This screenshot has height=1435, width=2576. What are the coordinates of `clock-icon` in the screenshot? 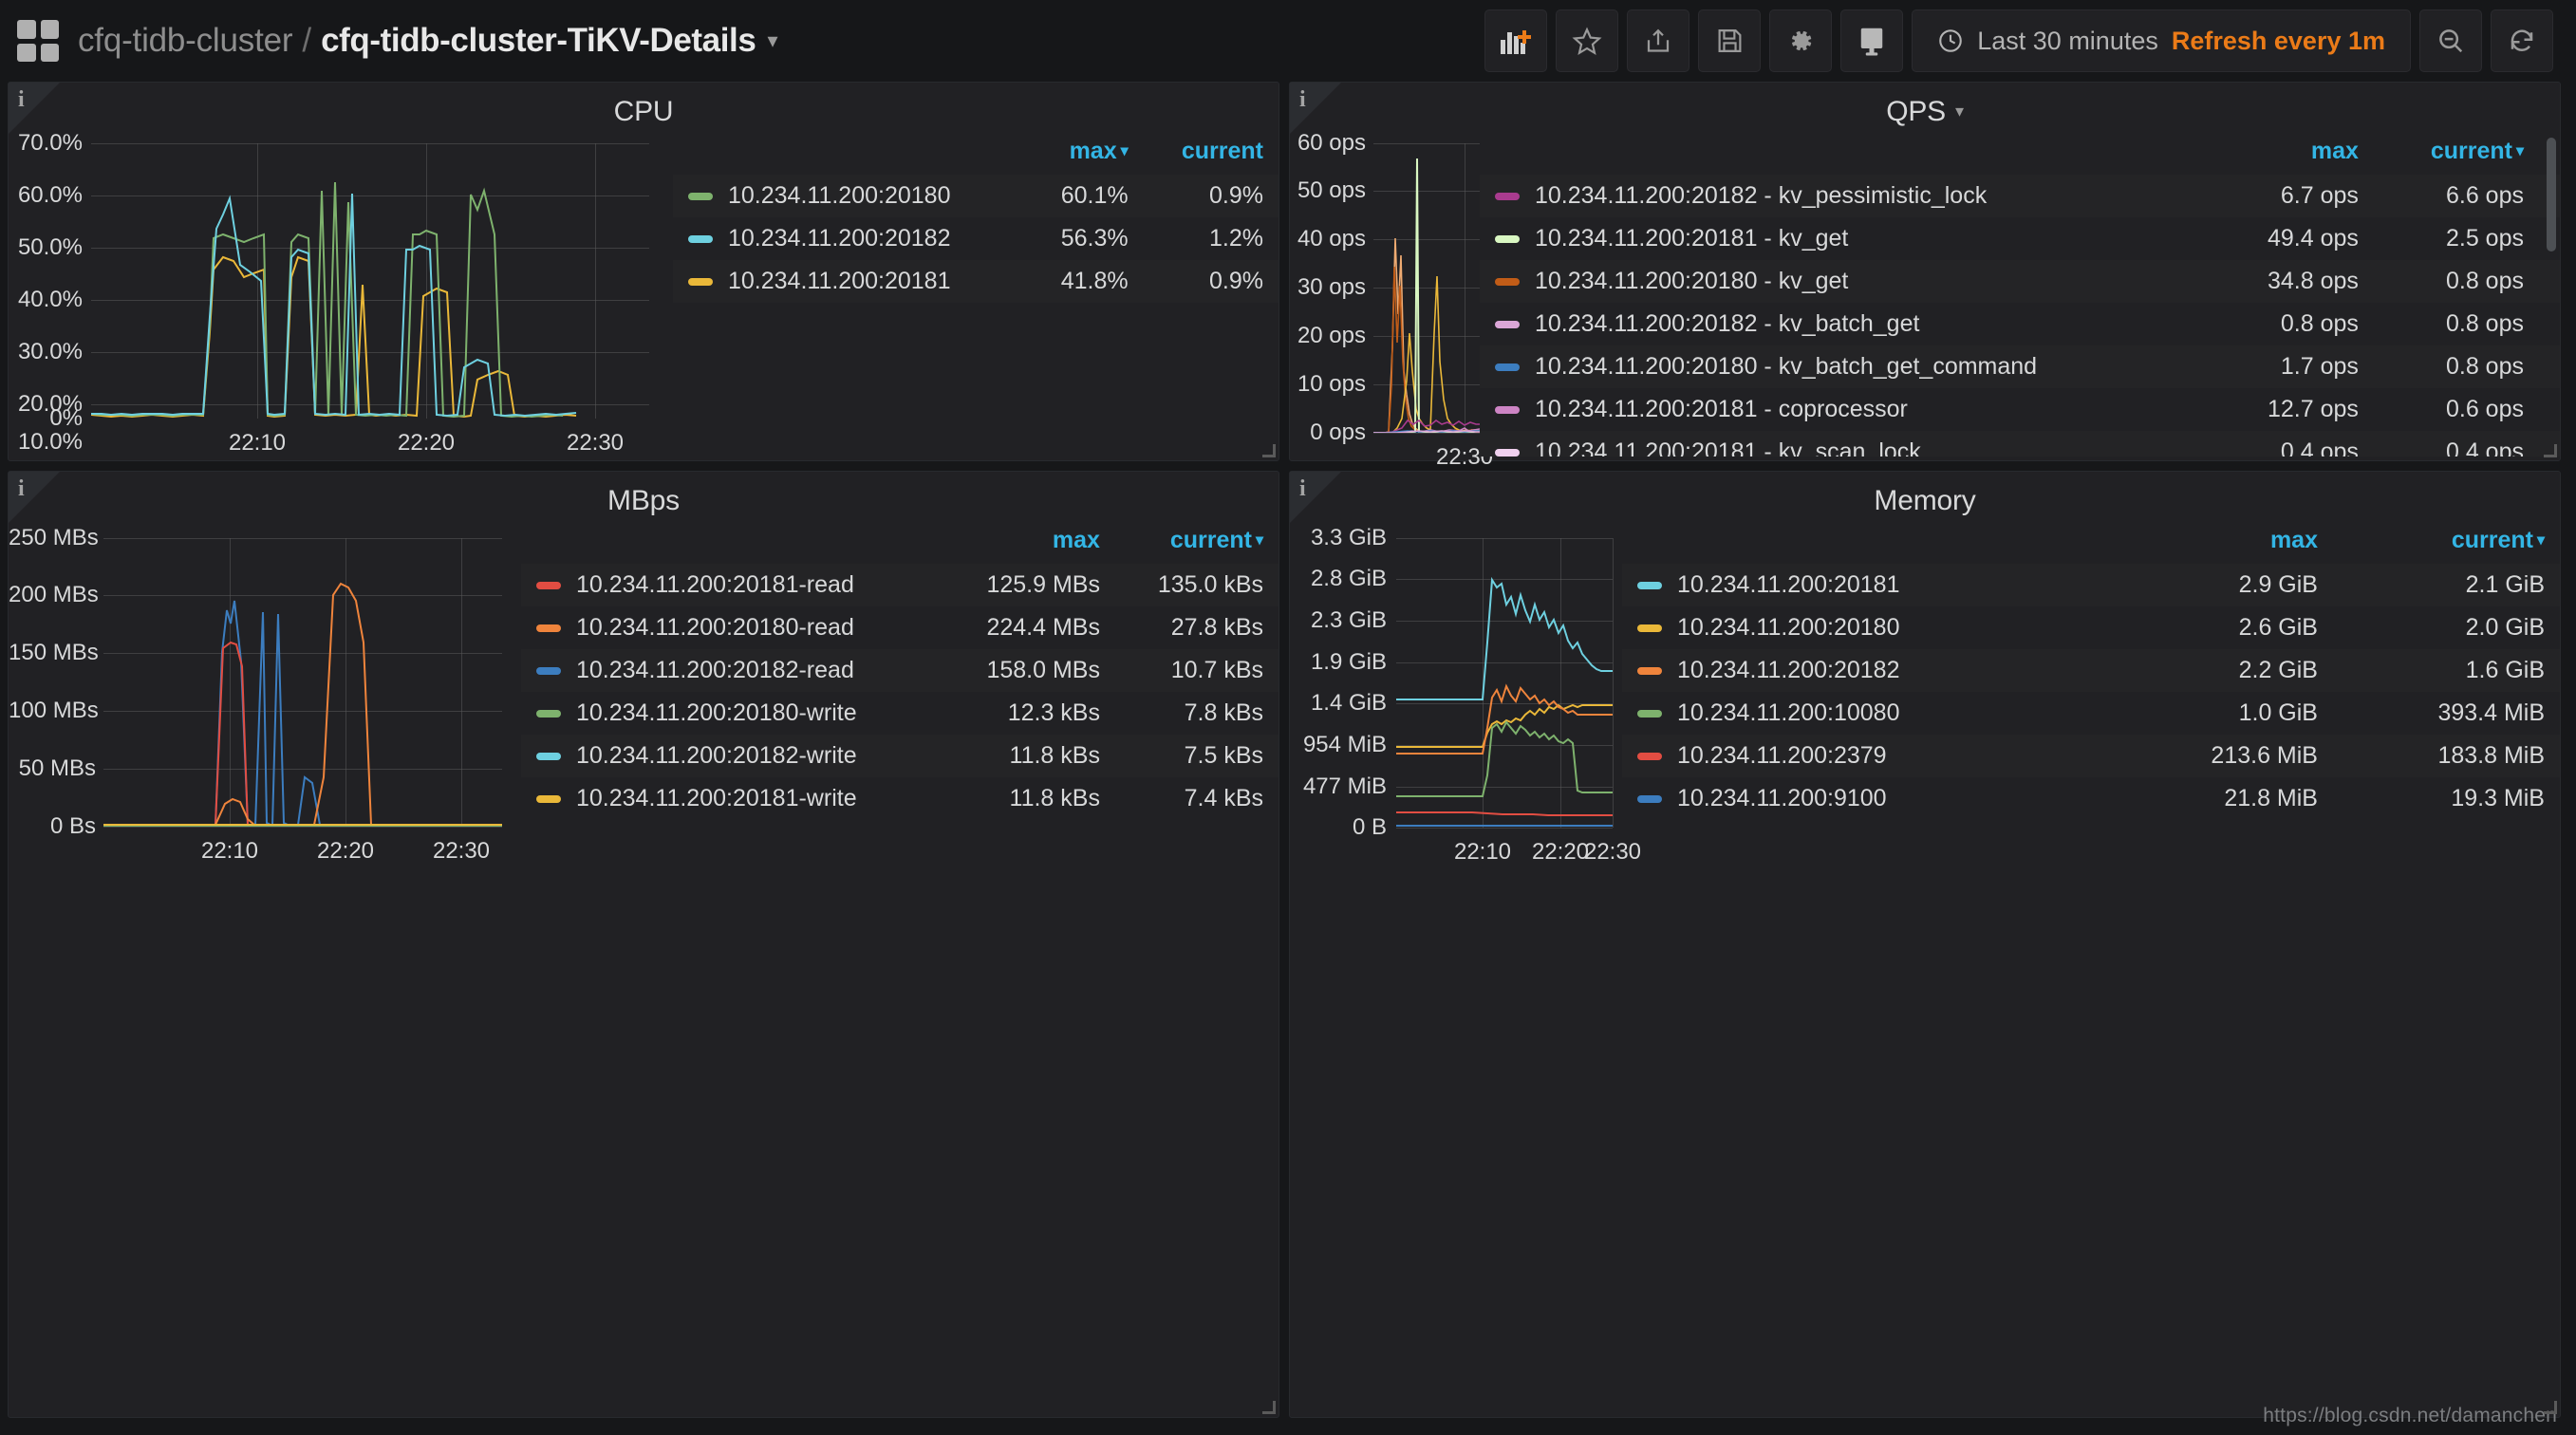 It's located at (1951, 40).